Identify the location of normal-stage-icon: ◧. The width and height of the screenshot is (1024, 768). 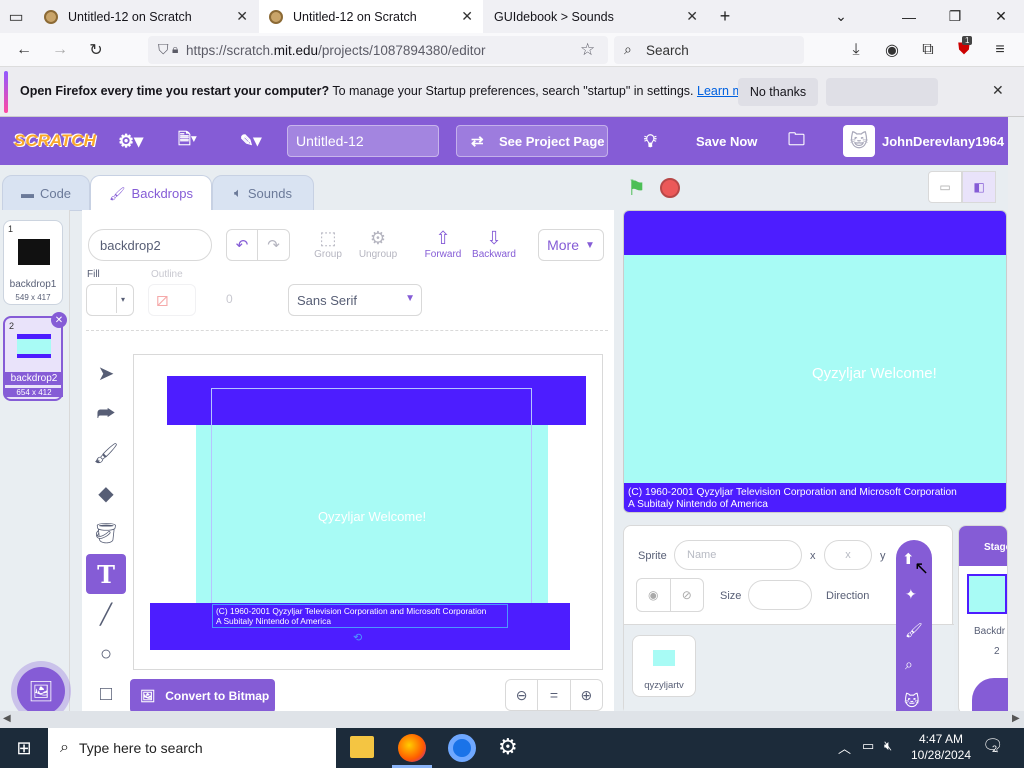
(979, 187).